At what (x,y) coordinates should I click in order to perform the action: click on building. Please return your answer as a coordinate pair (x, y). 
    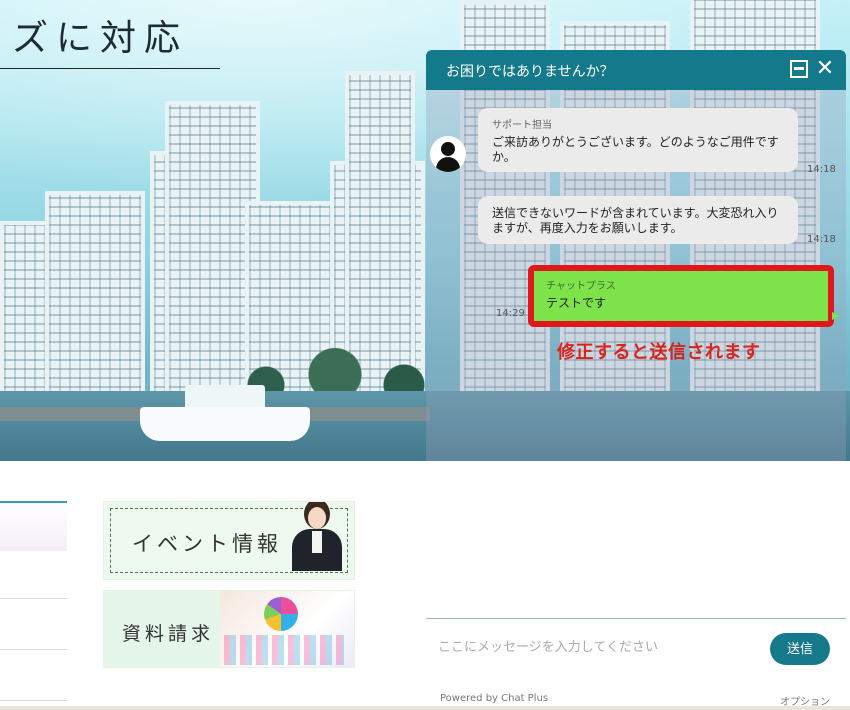
    Looking at the image, I should click on (95, 296).